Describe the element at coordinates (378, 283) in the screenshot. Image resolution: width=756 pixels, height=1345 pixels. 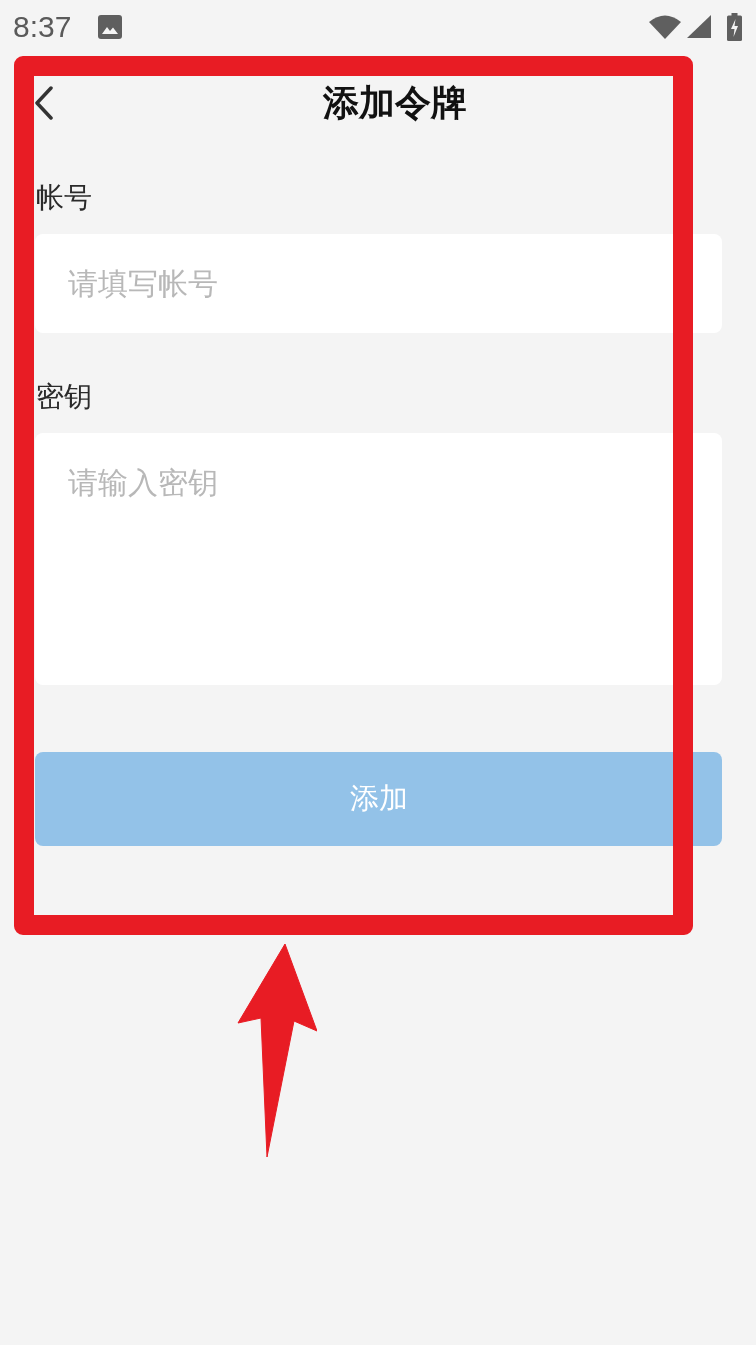
I see `account-input-field: 请填写帐号` at that location.